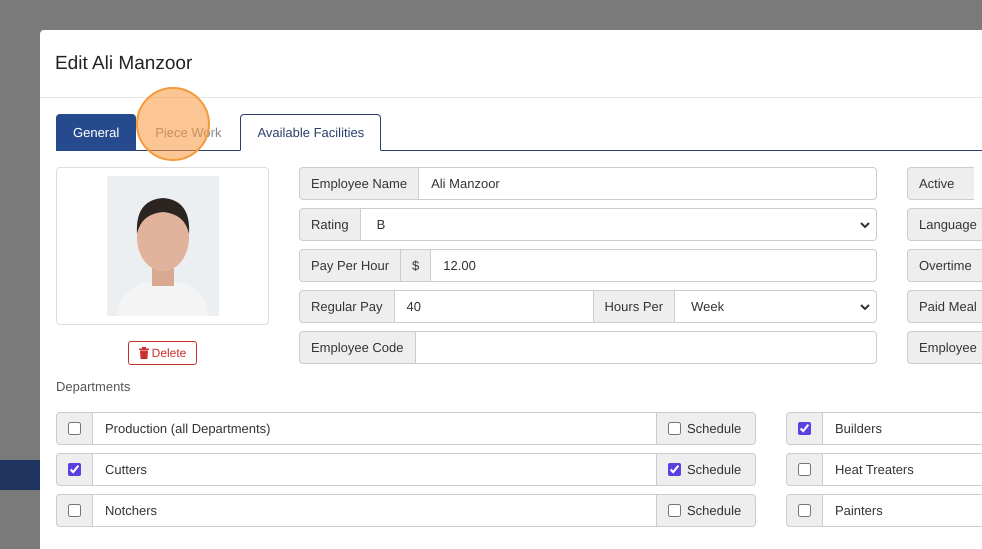 The image size is (982, 549). Describe the element at coordinates (375, 510) in the screenshot. I see `department-name: Notchers` at that location.